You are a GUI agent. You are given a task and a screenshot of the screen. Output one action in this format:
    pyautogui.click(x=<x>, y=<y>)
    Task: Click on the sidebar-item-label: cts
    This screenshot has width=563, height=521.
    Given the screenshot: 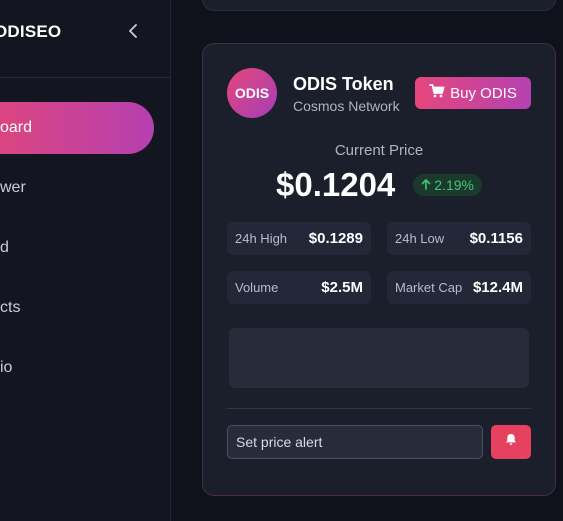 What is the action you would take?
    pyautogui.click(x=10, y=307)
    